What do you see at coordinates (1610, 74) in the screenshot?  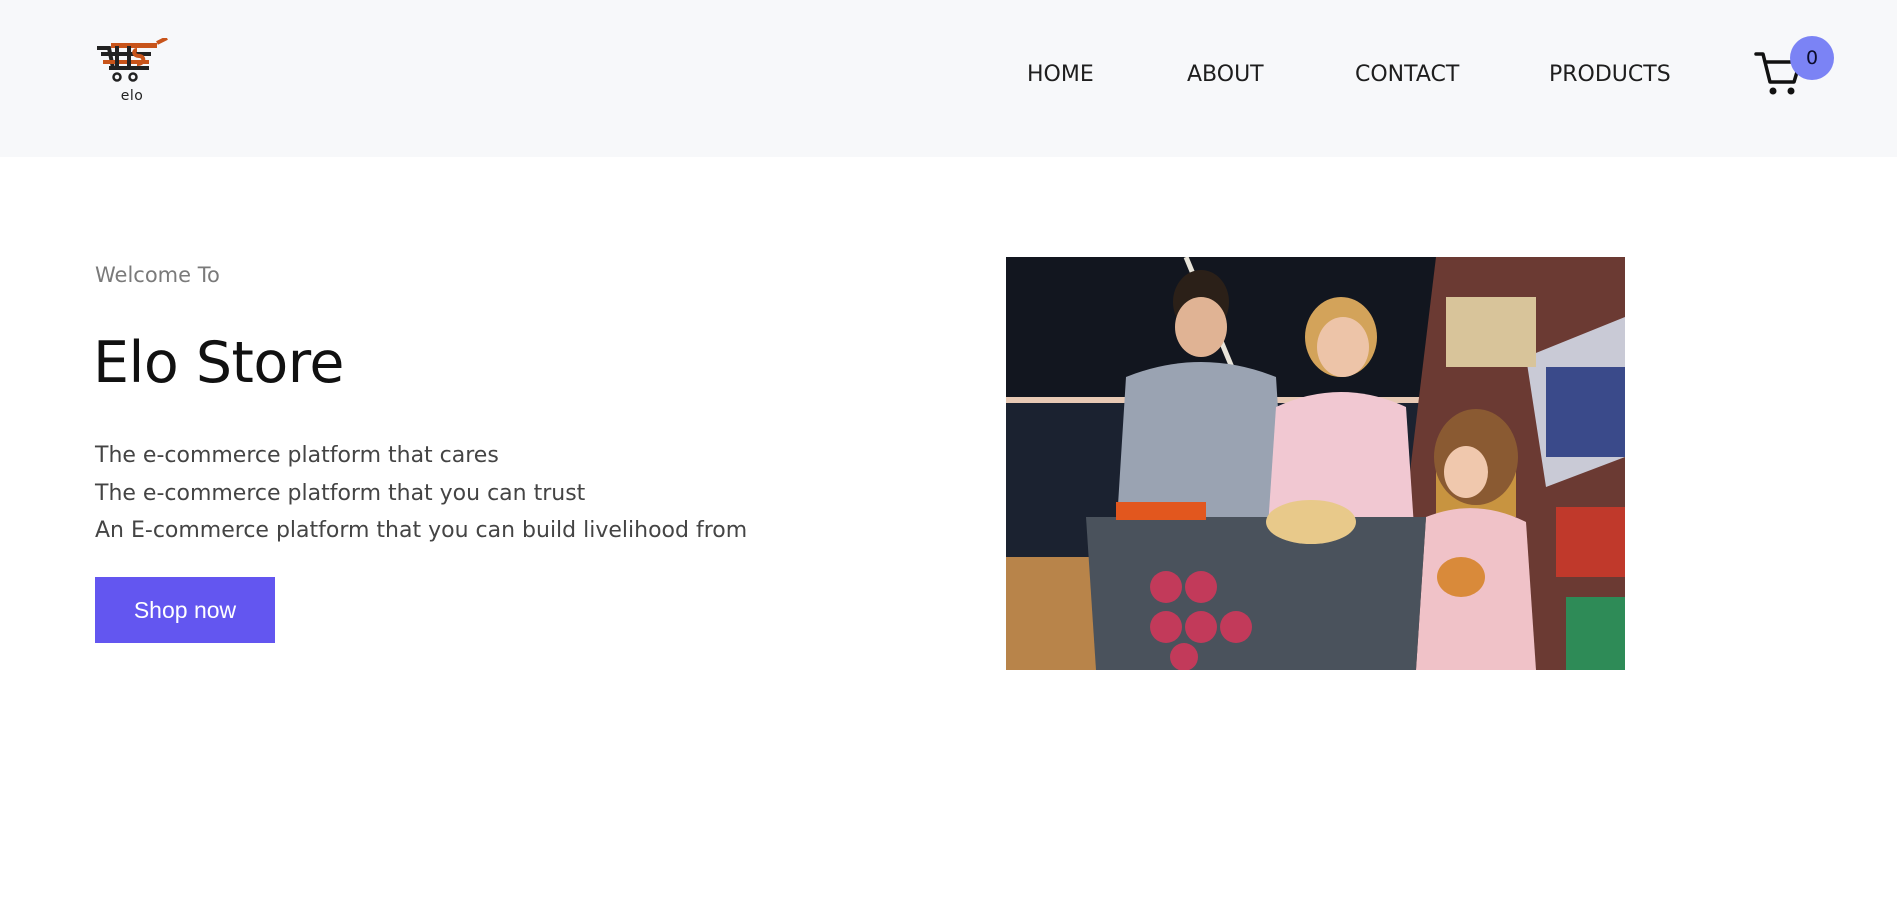 I see `nav-products: PRODUCTS` at bounding box center [1610, 74].